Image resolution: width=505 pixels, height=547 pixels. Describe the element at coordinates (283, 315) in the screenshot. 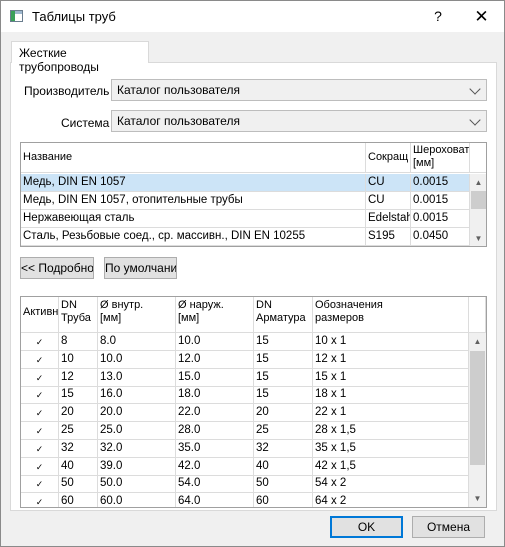

I see `column-header: DN Арматура` at that location.